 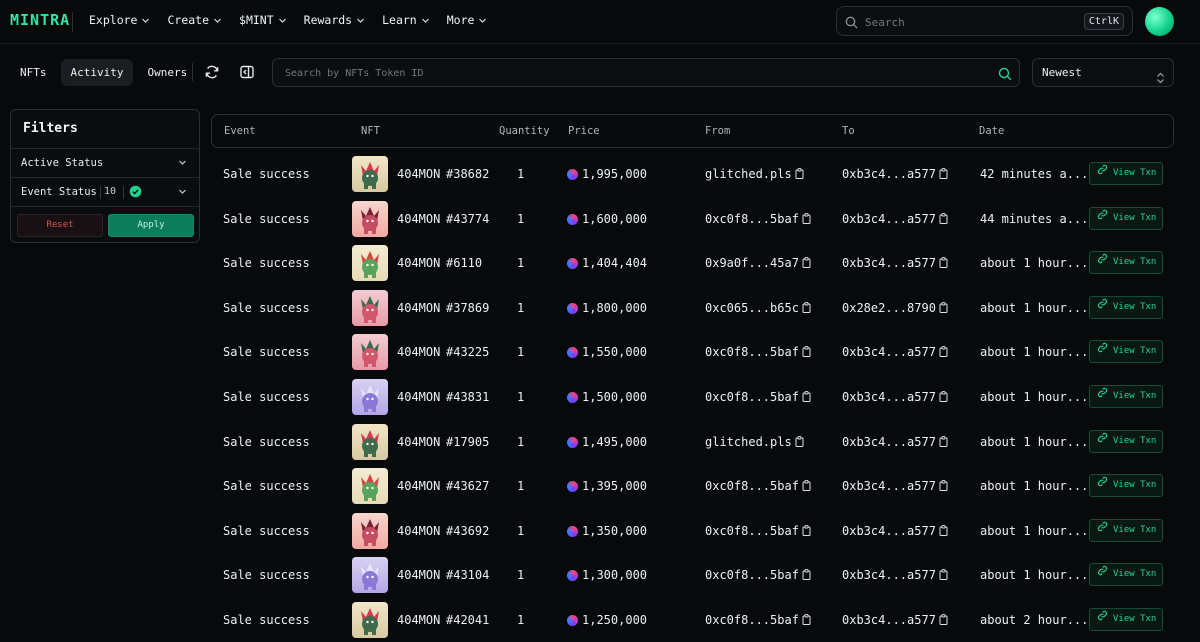 What do you see at coordinates (467, 575) in the screenshot?
I see `nft-token-id: #43104` at bounding box center [467, 575].